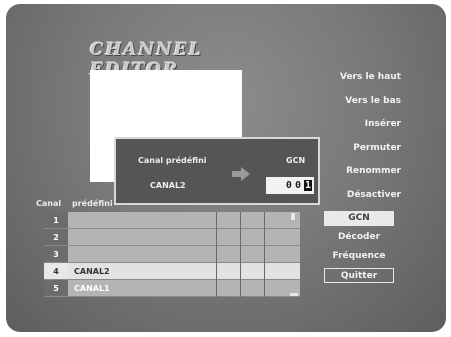 The width and height of the screenshot is (451, 337). What do you see at coordinates (92, 203) in the screenshot?
I see `column-header-predefini: prédéfini` at bounding box center [92, 203].